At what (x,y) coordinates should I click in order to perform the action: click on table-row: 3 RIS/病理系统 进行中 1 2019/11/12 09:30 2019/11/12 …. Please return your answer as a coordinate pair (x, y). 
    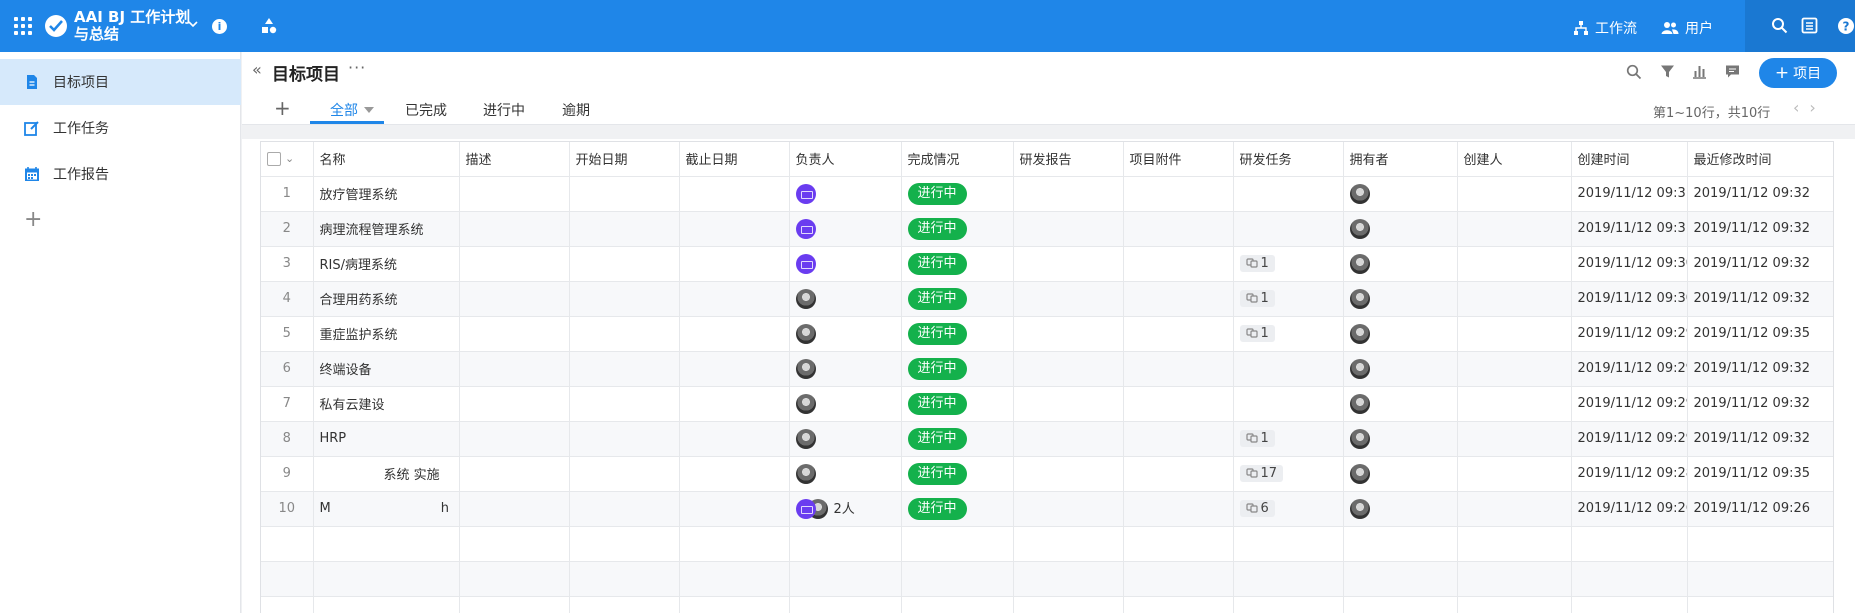
    Looking at the image, I should click on (1047, 264).